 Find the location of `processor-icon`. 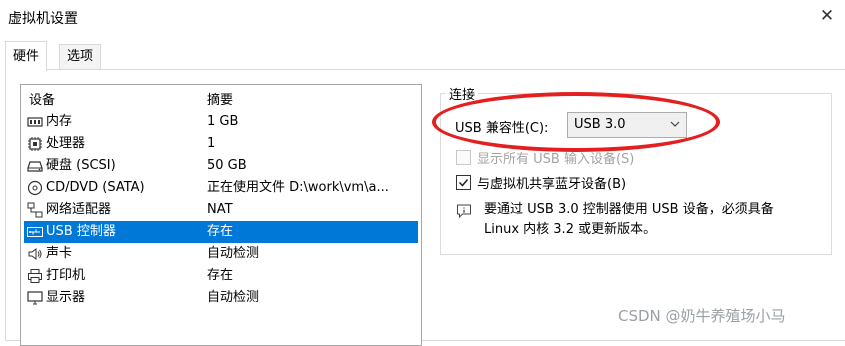

processor-icon is located at coordinates (35, 144).